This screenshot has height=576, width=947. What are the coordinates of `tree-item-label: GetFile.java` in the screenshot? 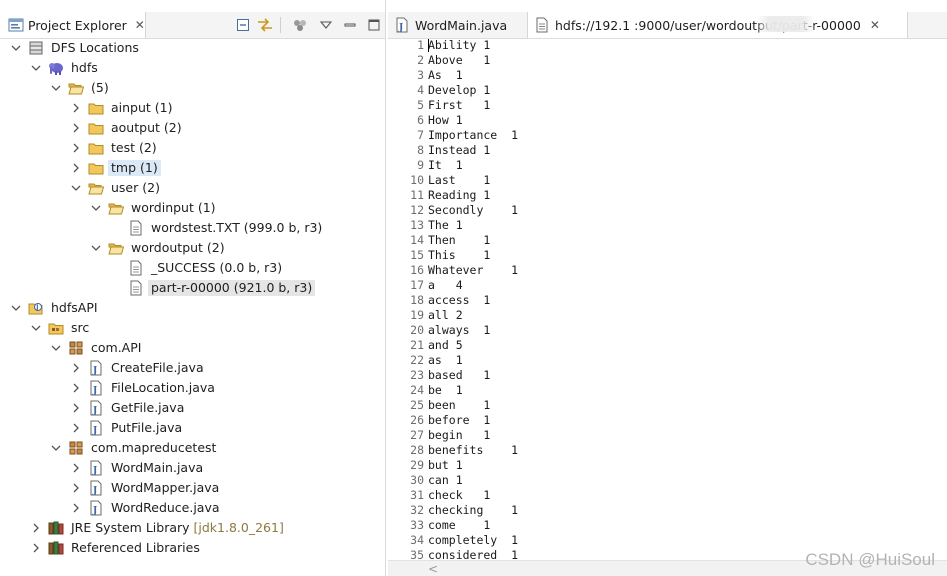 It's located at (147, 408).